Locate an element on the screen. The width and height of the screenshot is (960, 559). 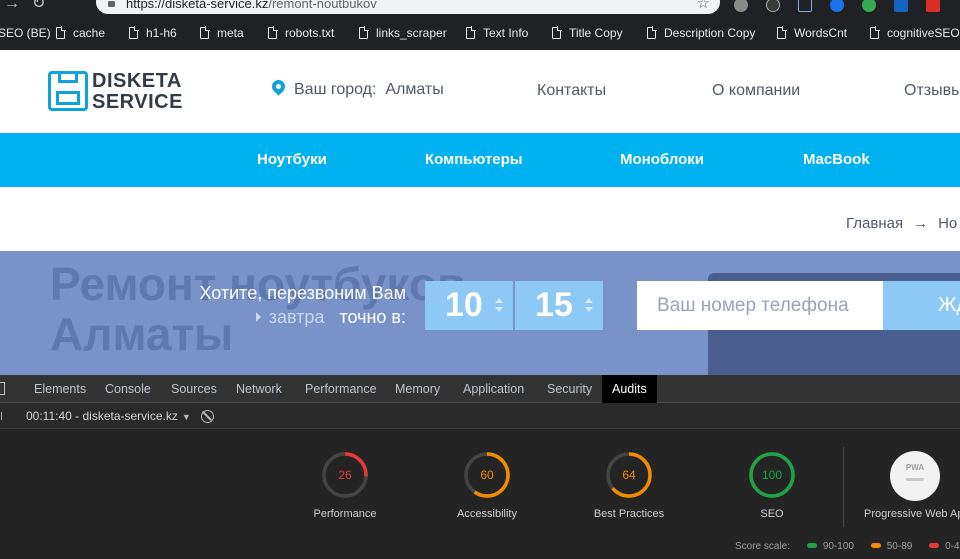
forward-icon: → is located at coordinates (12, 6).